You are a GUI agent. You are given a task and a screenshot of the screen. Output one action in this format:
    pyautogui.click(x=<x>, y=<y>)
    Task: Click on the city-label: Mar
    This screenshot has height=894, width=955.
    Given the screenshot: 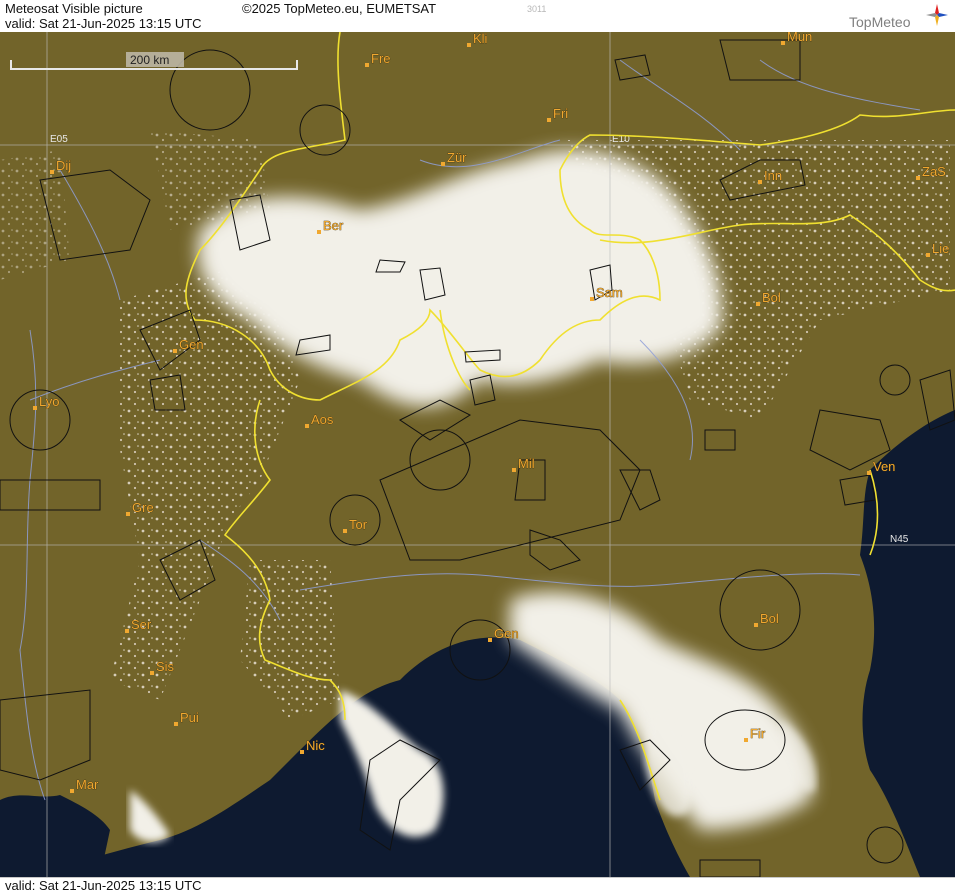 What is the action you would take?
    pyautogui.click(x=87, y=784)
    